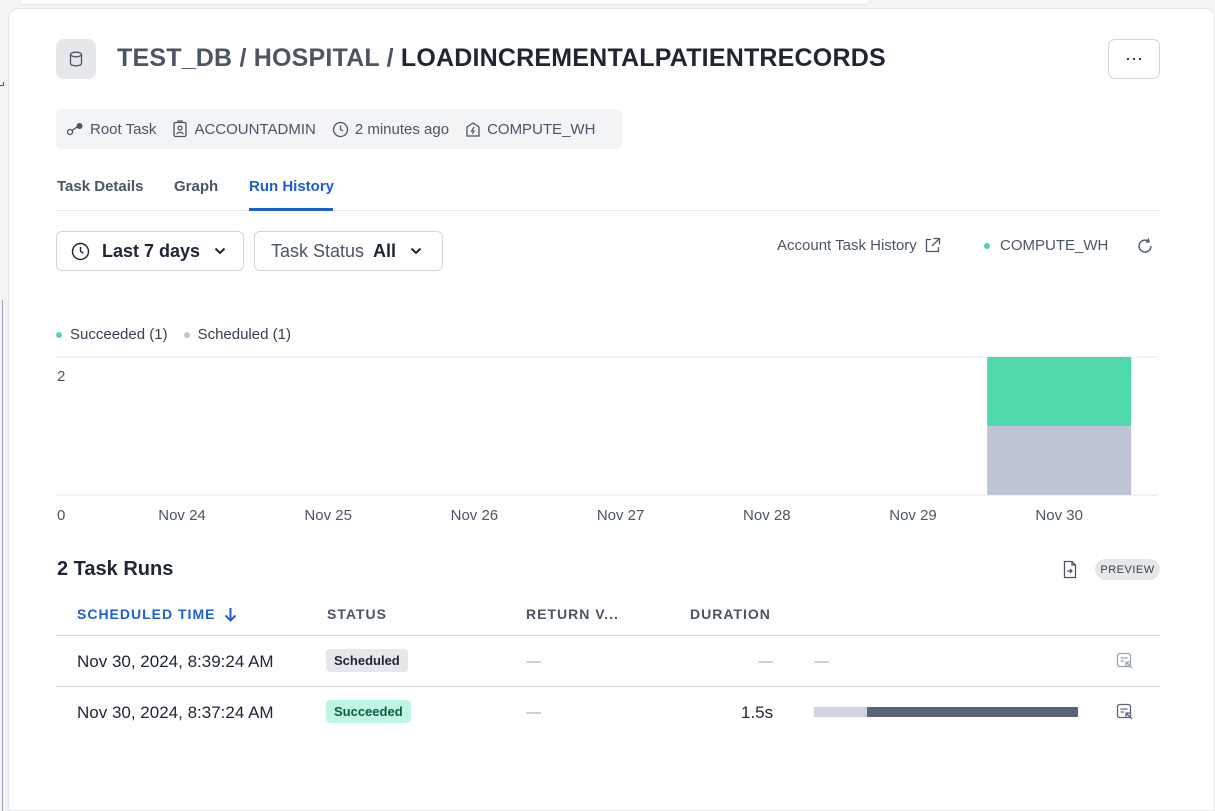  Describe the element at coordinates (385, 250) in the screenshot. I see `task-status-value: All` at that location.